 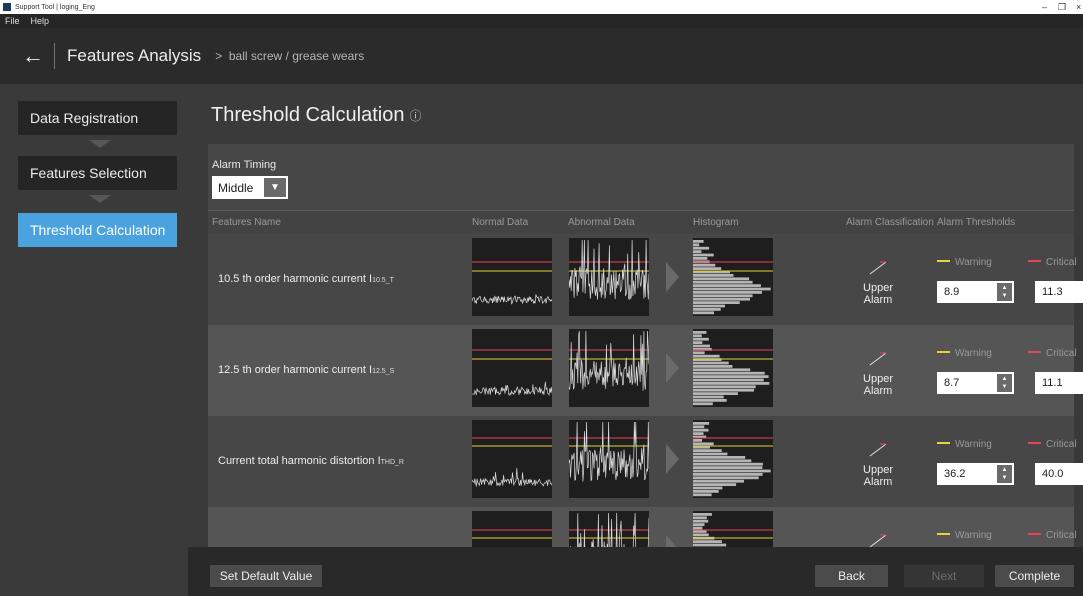 I want to click on feature-name-text: 10.5 th order harmonic current I, so click(x=295, y=279).